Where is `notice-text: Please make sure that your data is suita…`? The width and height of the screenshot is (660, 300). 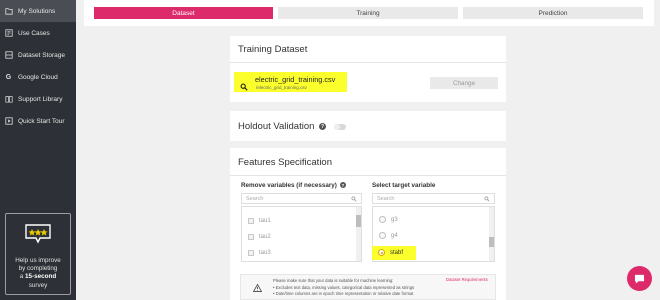
notice-text: Please make sure that your data is suita… is located at coordinates (344, 287).